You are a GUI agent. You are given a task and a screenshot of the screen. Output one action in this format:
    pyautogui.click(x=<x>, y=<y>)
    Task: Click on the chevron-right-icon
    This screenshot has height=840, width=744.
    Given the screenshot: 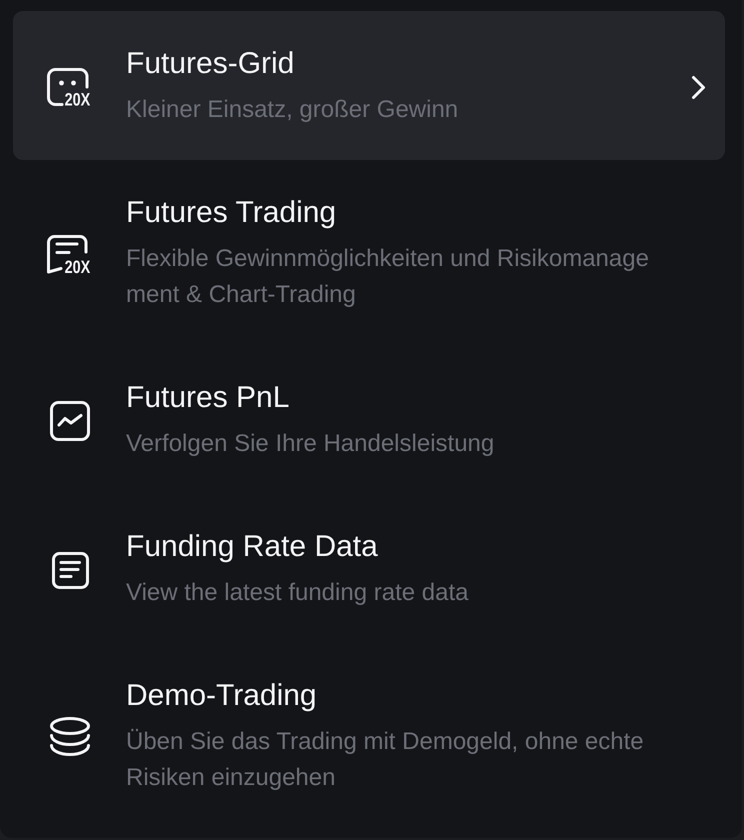 What is the action you would take?
    pyautogui.click(x=698, y=87)
    